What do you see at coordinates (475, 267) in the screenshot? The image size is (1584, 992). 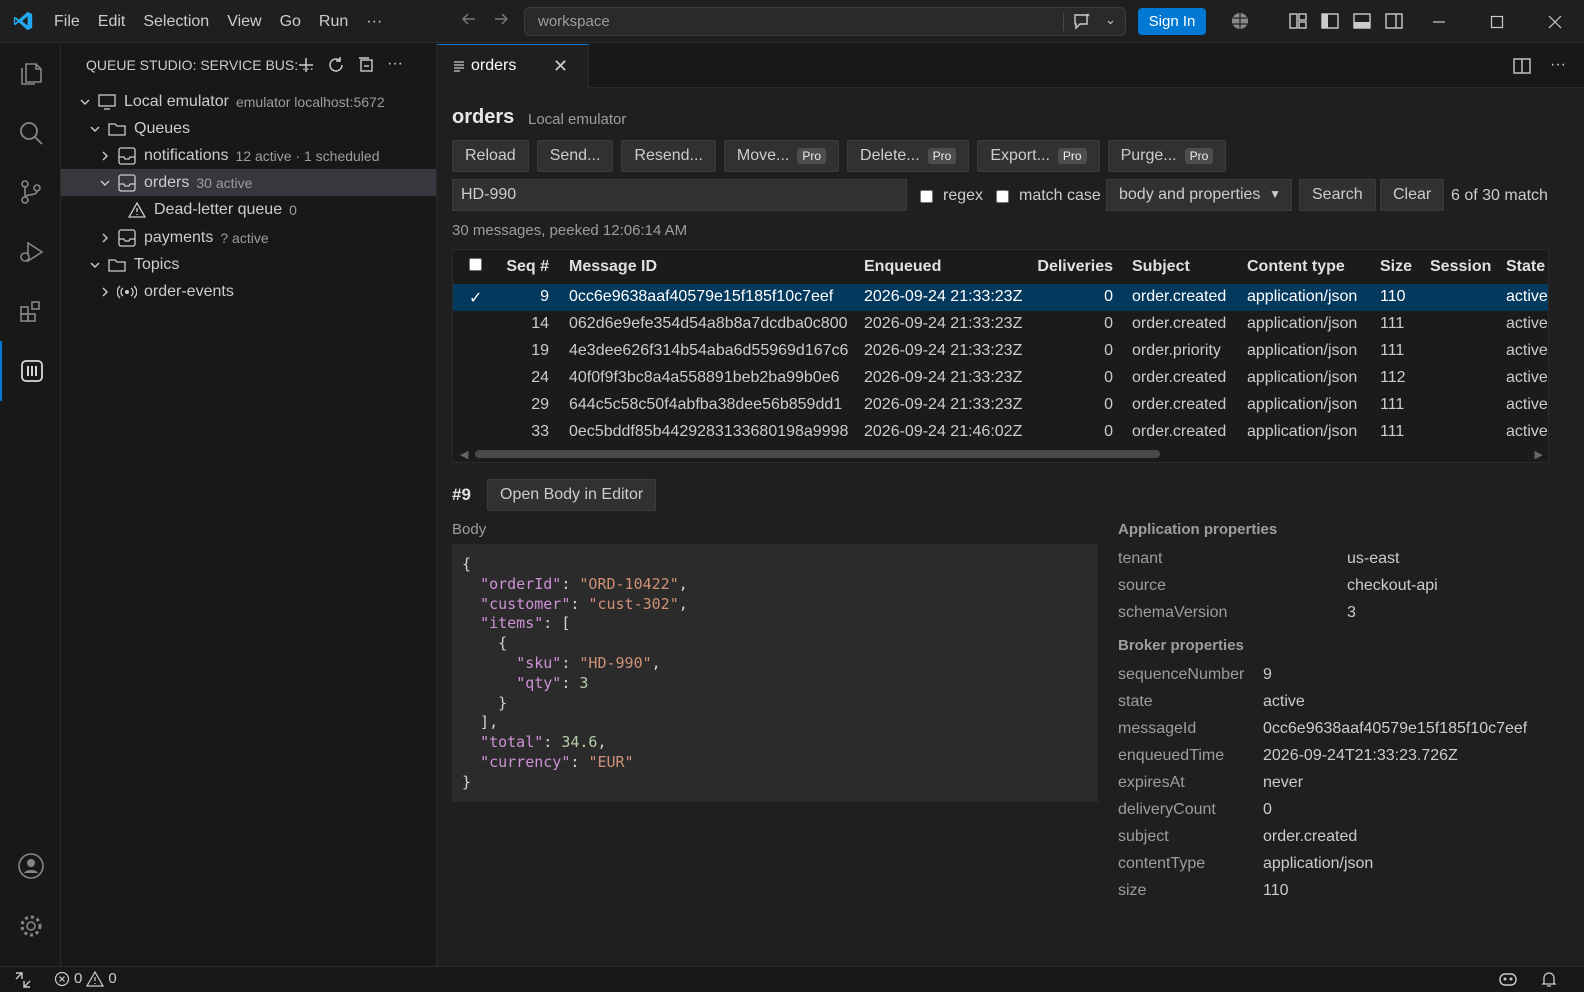 I see `select-all-checkbox` at bounding box center [475, 267].